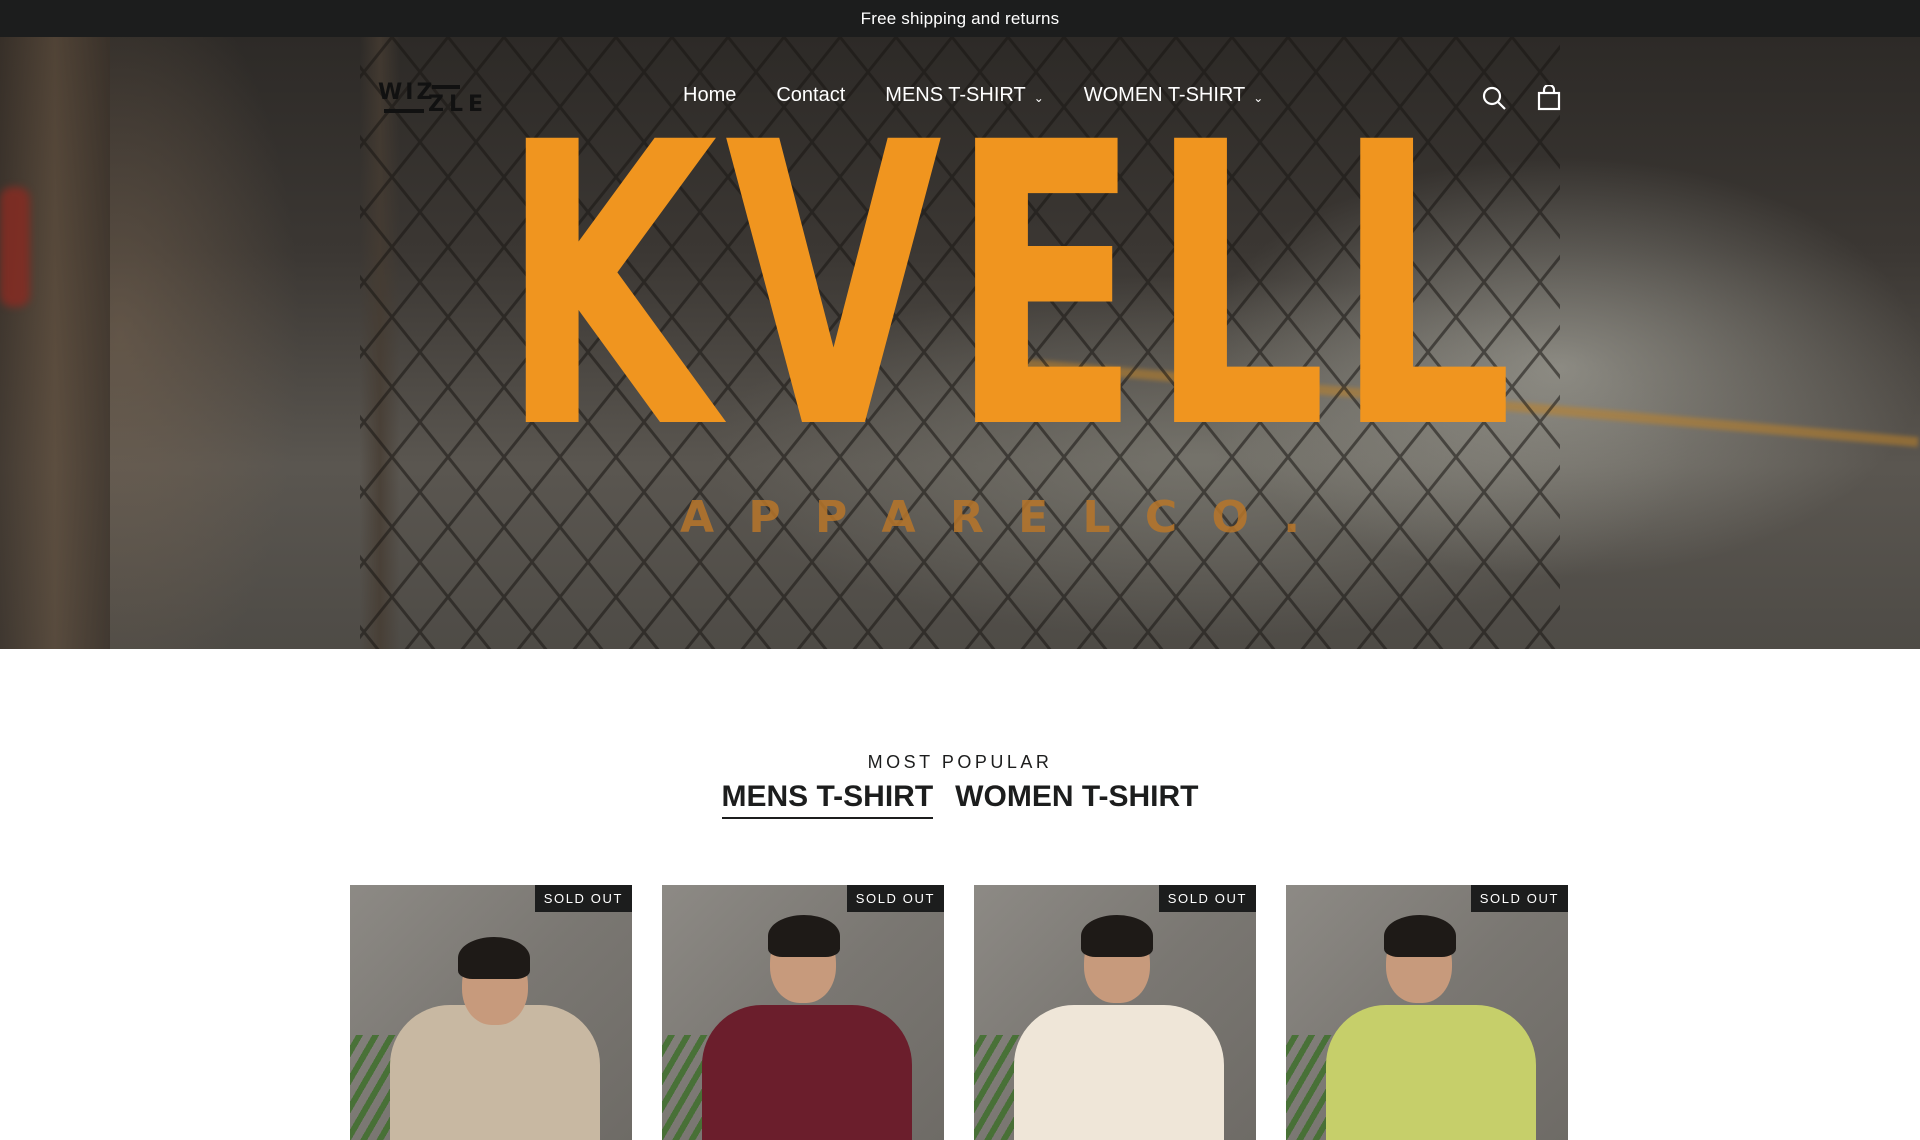 The width and height of the screenshot is (1920, 1140). Describe the element at coordinates (1033, 517) in the screenshot. I see `hero-sub-letter: E` at that location.